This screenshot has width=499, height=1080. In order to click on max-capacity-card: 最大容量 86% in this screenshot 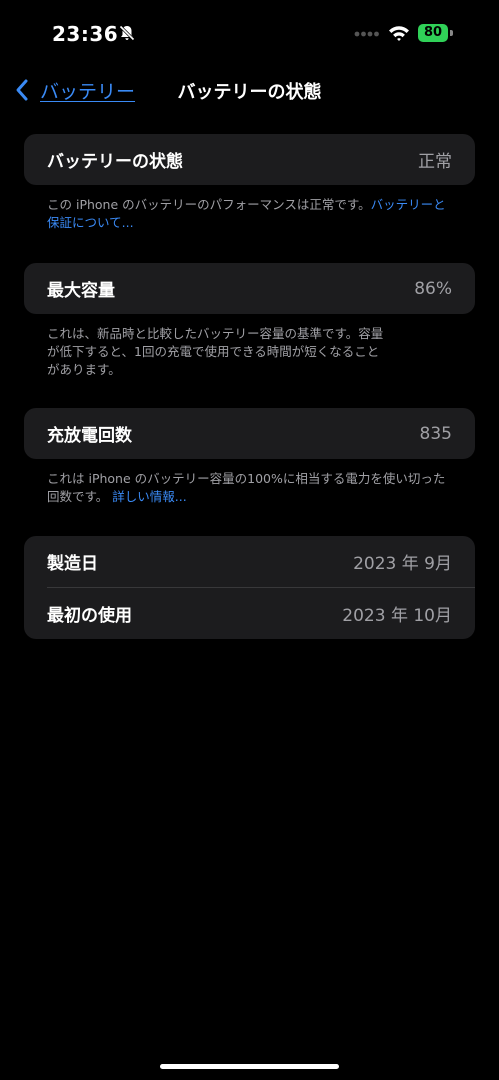, I will do `click(249, 288)`.